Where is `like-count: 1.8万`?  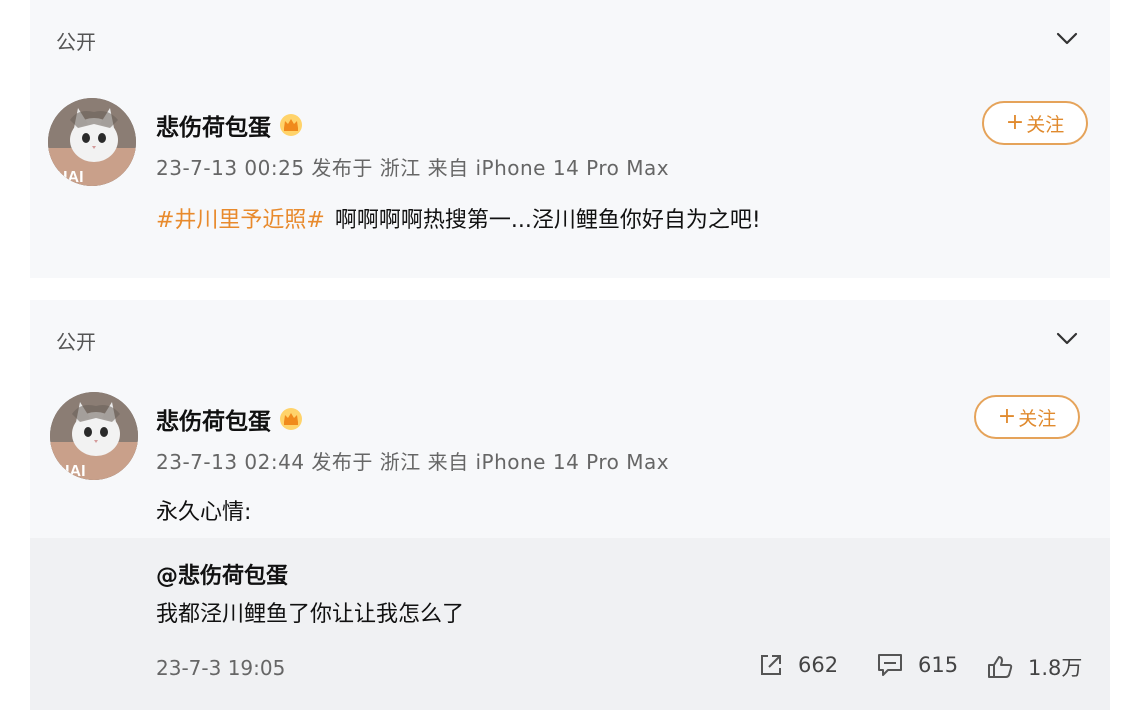 like-count: 1.8万 is located at coordinates (1055, 668).